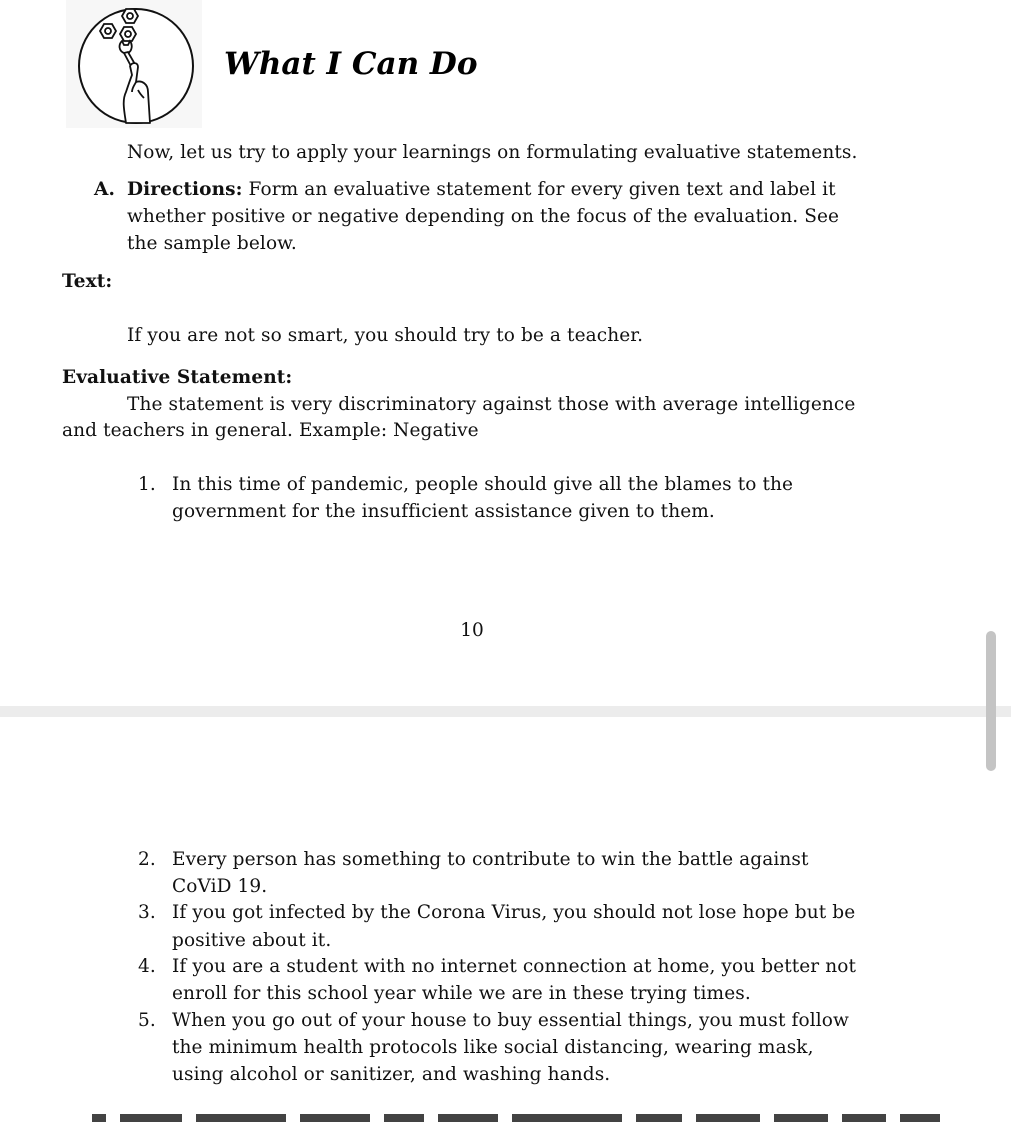 This screenshot has height=1122, width=1011. What do you see at coordinates (147, 966) in the screenshot?
I see `list-item-number: 4.` at bounding box center [147, 966].